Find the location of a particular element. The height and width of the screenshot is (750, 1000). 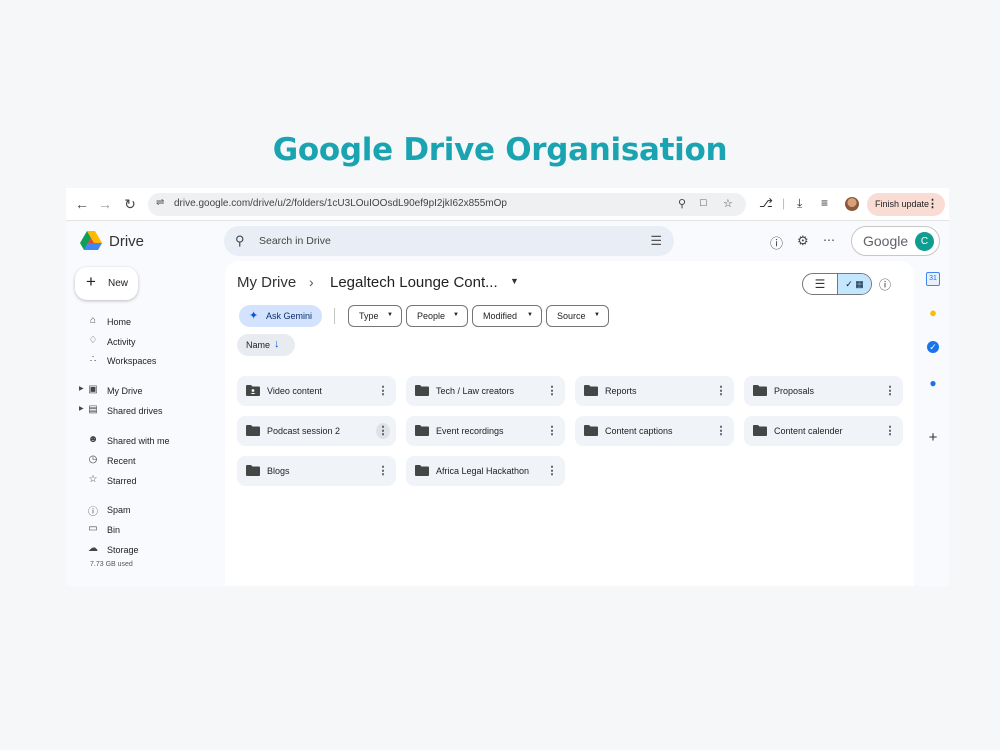

chevron-right-icon: › is located at coordinates (311, 282).